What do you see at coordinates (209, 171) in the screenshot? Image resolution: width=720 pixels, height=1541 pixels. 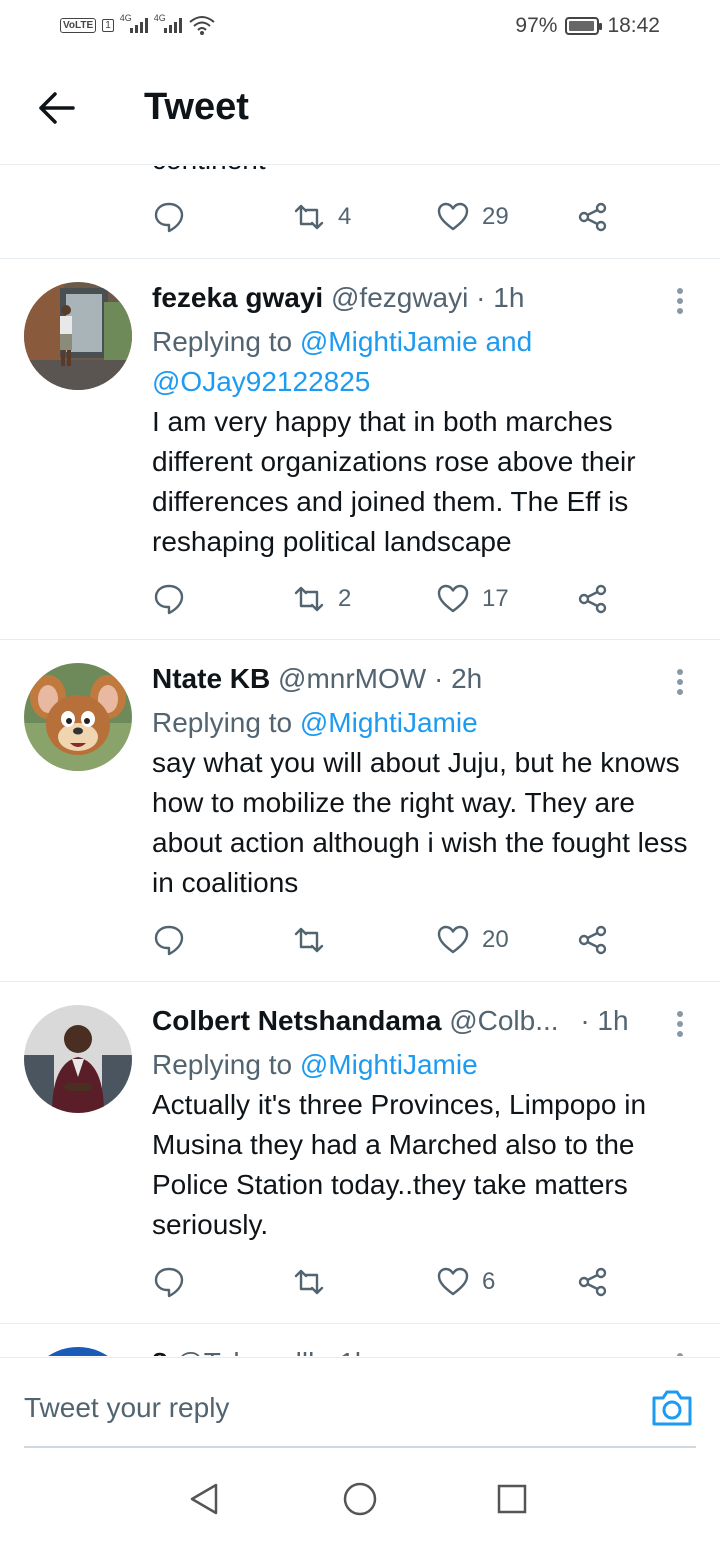 I see `partial-tweet-text: continent` at bounding box center [209, 171].